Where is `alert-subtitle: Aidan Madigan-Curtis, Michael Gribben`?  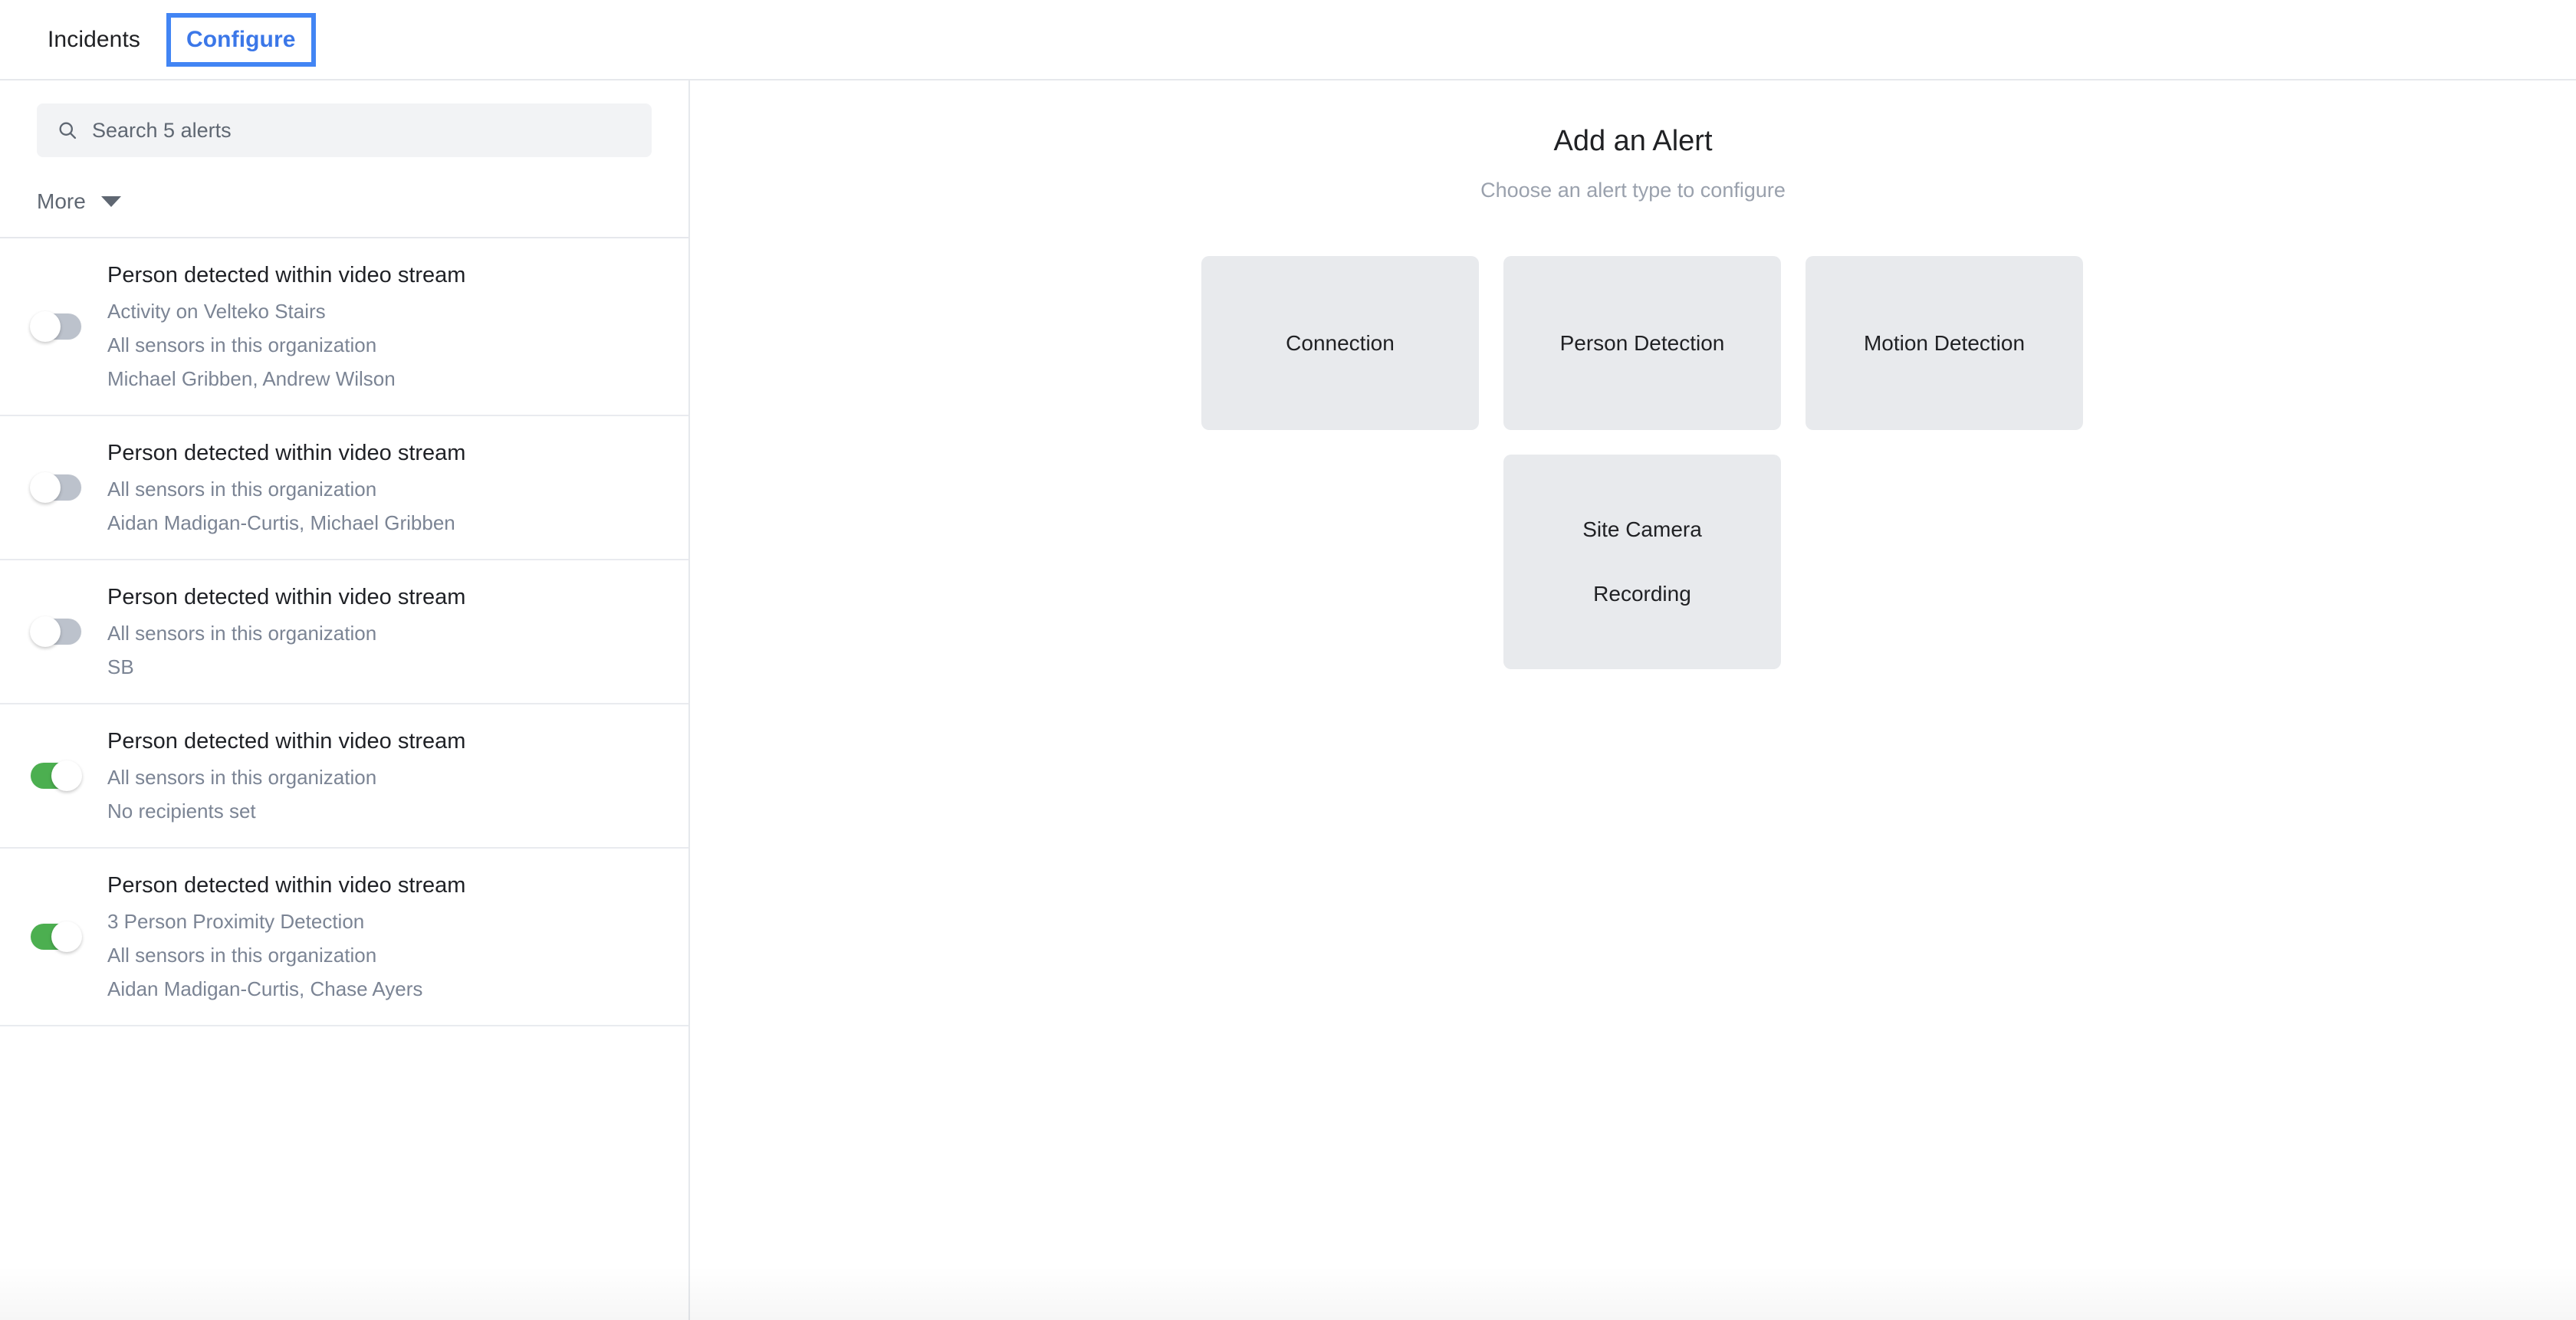
alert-subtitle: Aidan Madigan-Curtis, Michael Gribben is located at coordinates (281, 522).